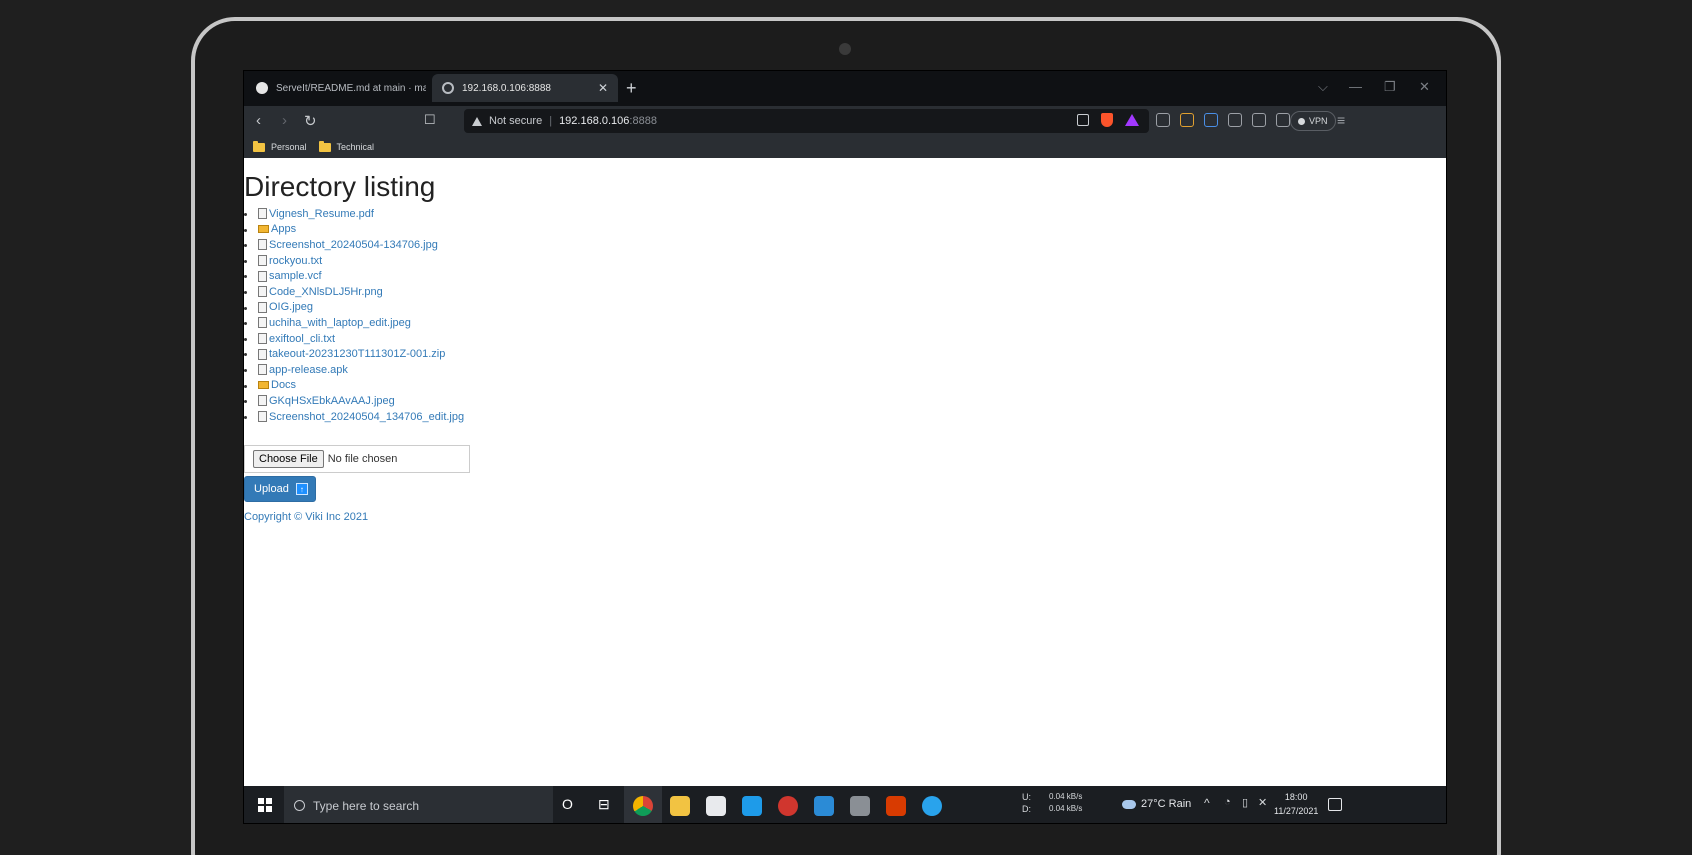  I want to click on file-link: rockyou.txt, so click(295, 261).